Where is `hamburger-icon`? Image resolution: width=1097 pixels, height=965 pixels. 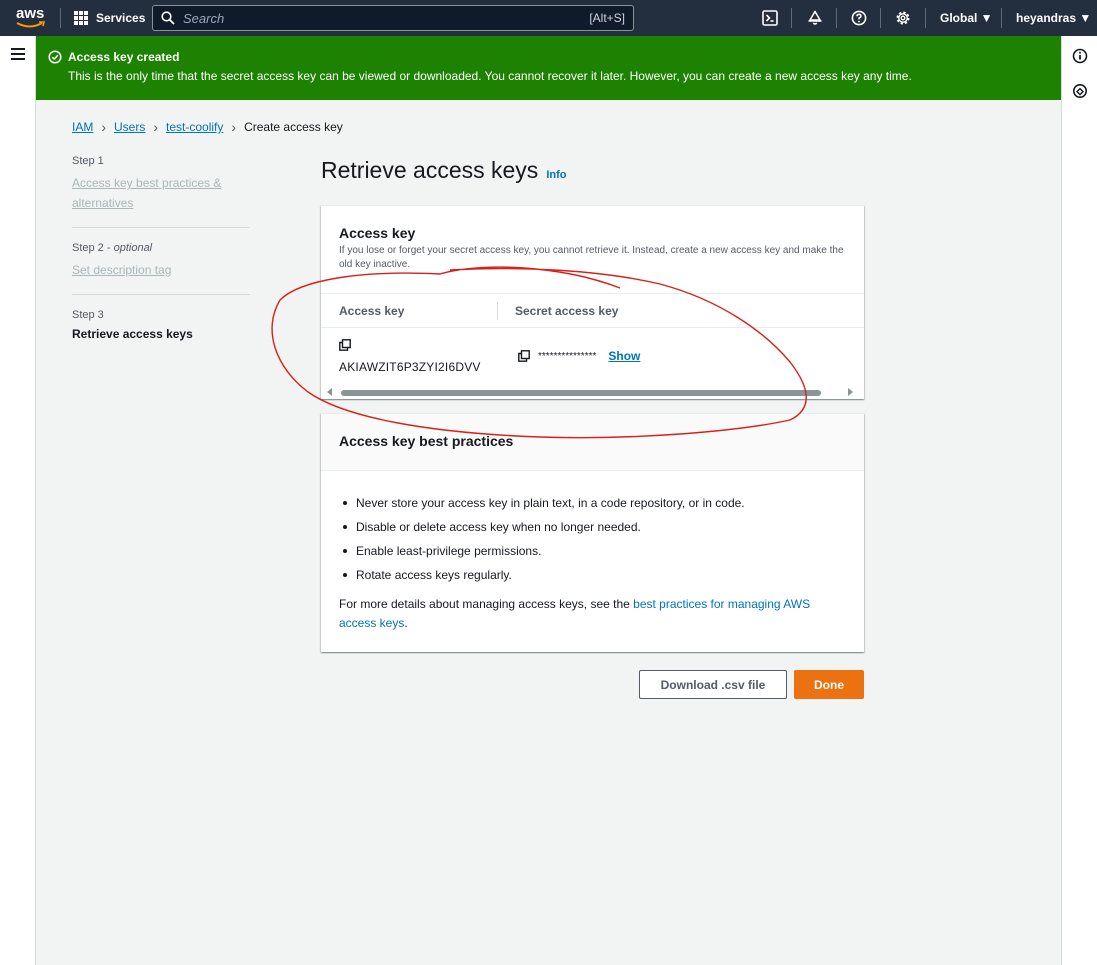
hamburger-icon is located at coordinates (18, 55).